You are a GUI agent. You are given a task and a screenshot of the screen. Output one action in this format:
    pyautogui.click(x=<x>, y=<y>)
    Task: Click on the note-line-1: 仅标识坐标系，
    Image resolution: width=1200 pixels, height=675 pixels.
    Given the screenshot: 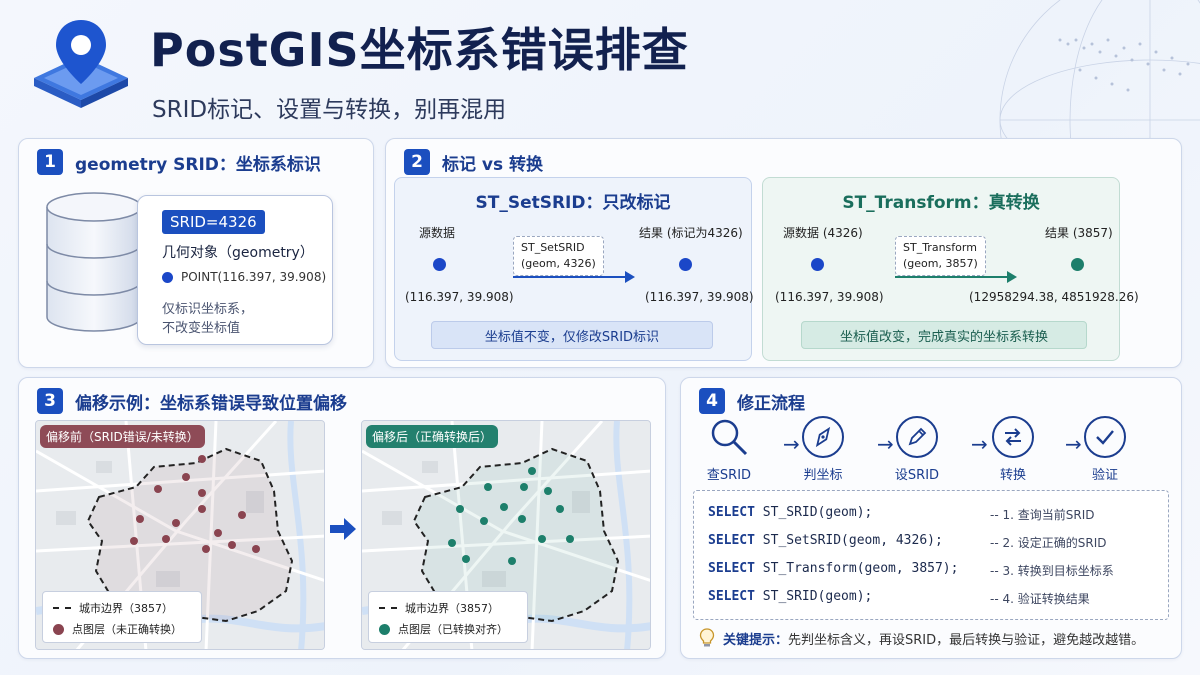 What is the action you would take?
    pyautogui.click(x=208, y=309)
    